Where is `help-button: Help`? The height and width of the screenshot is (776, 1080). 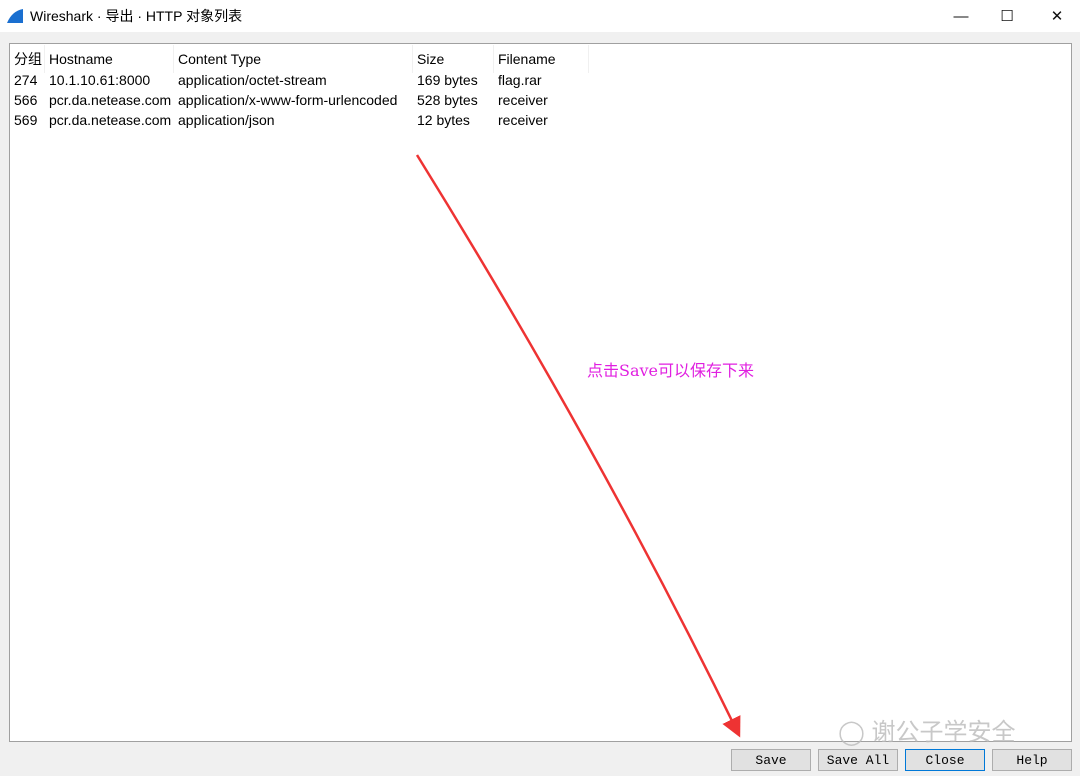
help-button: Help is located at coordinates (1032, 760).